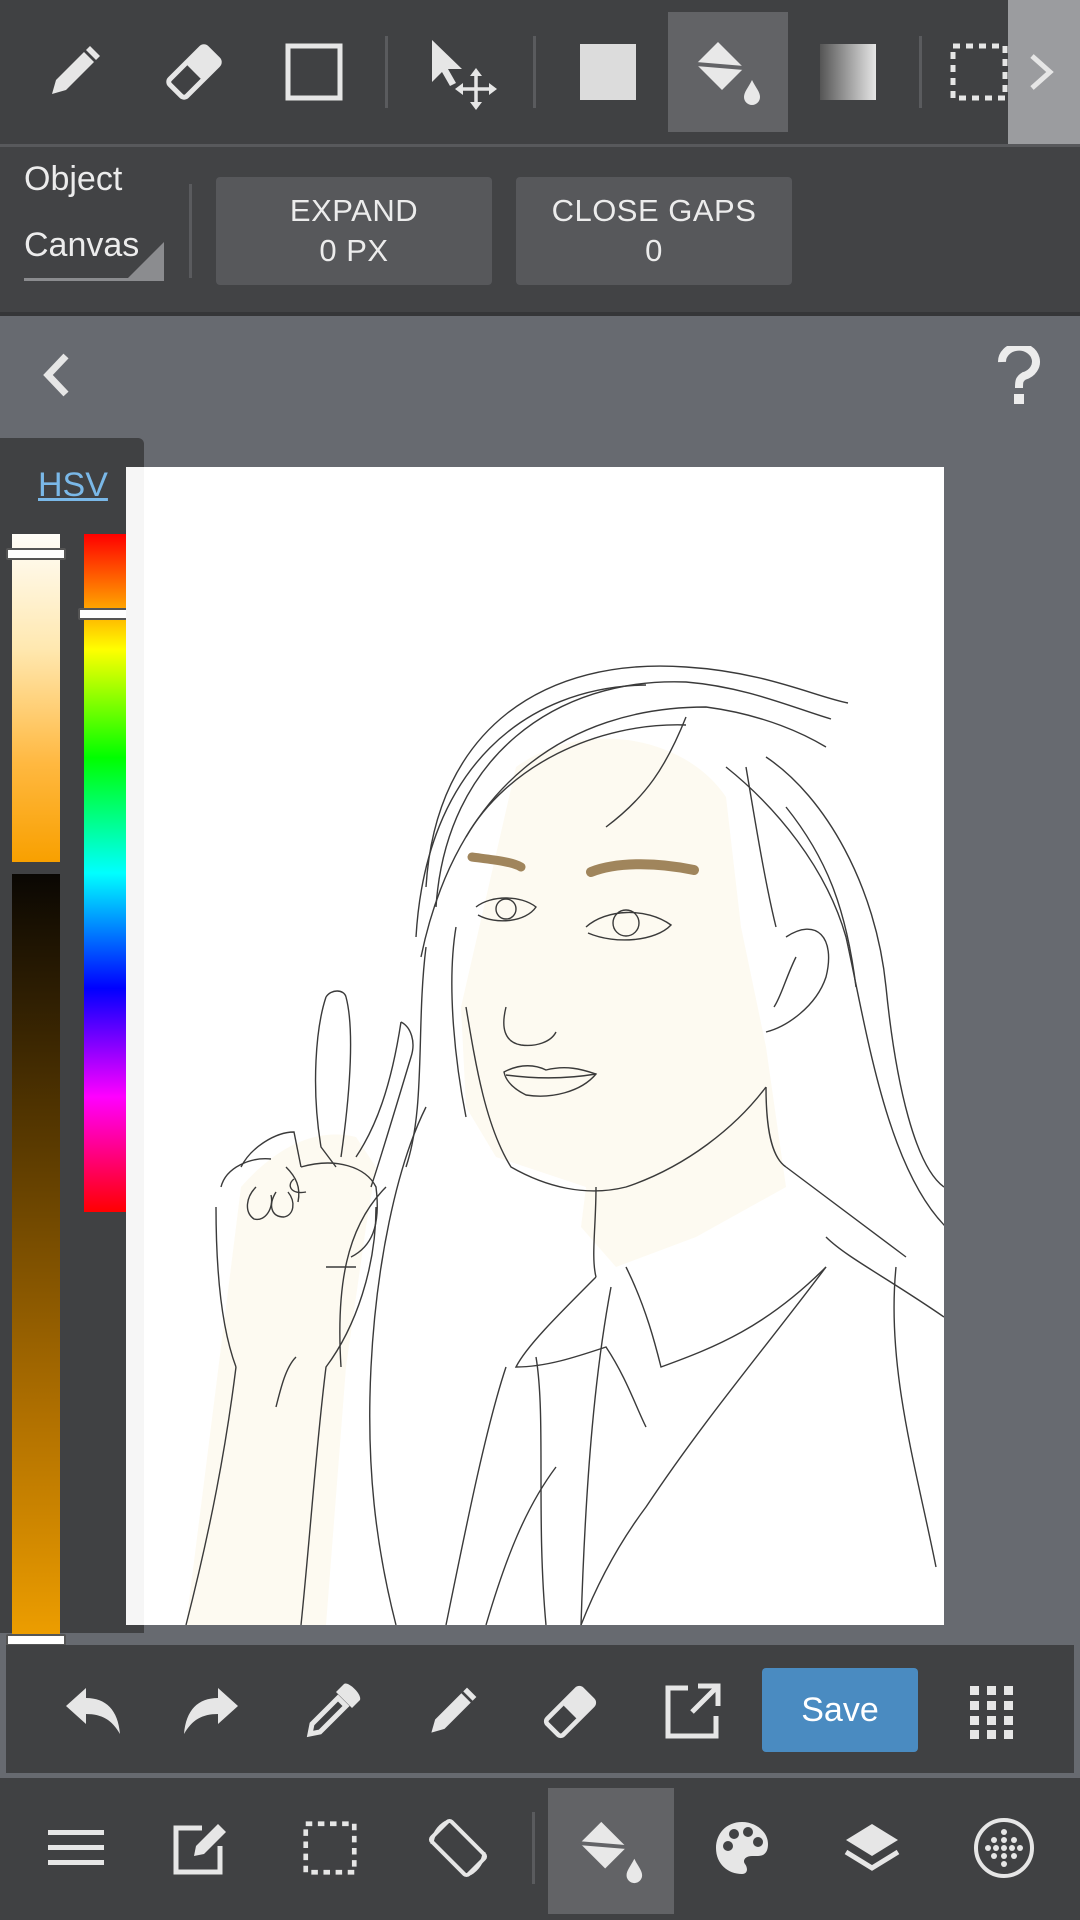  I want to click on close-gaps-value: 0, so click(654, 250).